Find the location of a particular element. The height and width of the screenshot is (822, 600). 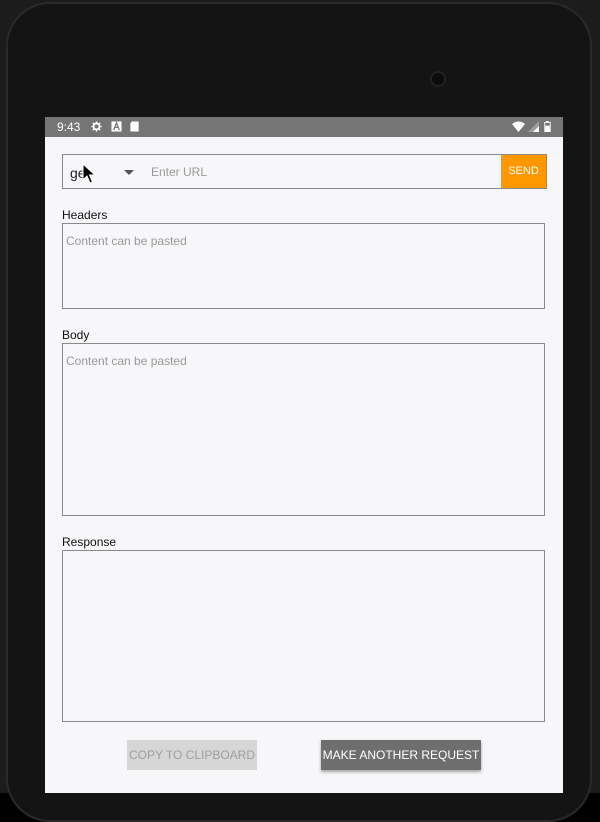

body-label: Body is located at coordinates (76, 335).